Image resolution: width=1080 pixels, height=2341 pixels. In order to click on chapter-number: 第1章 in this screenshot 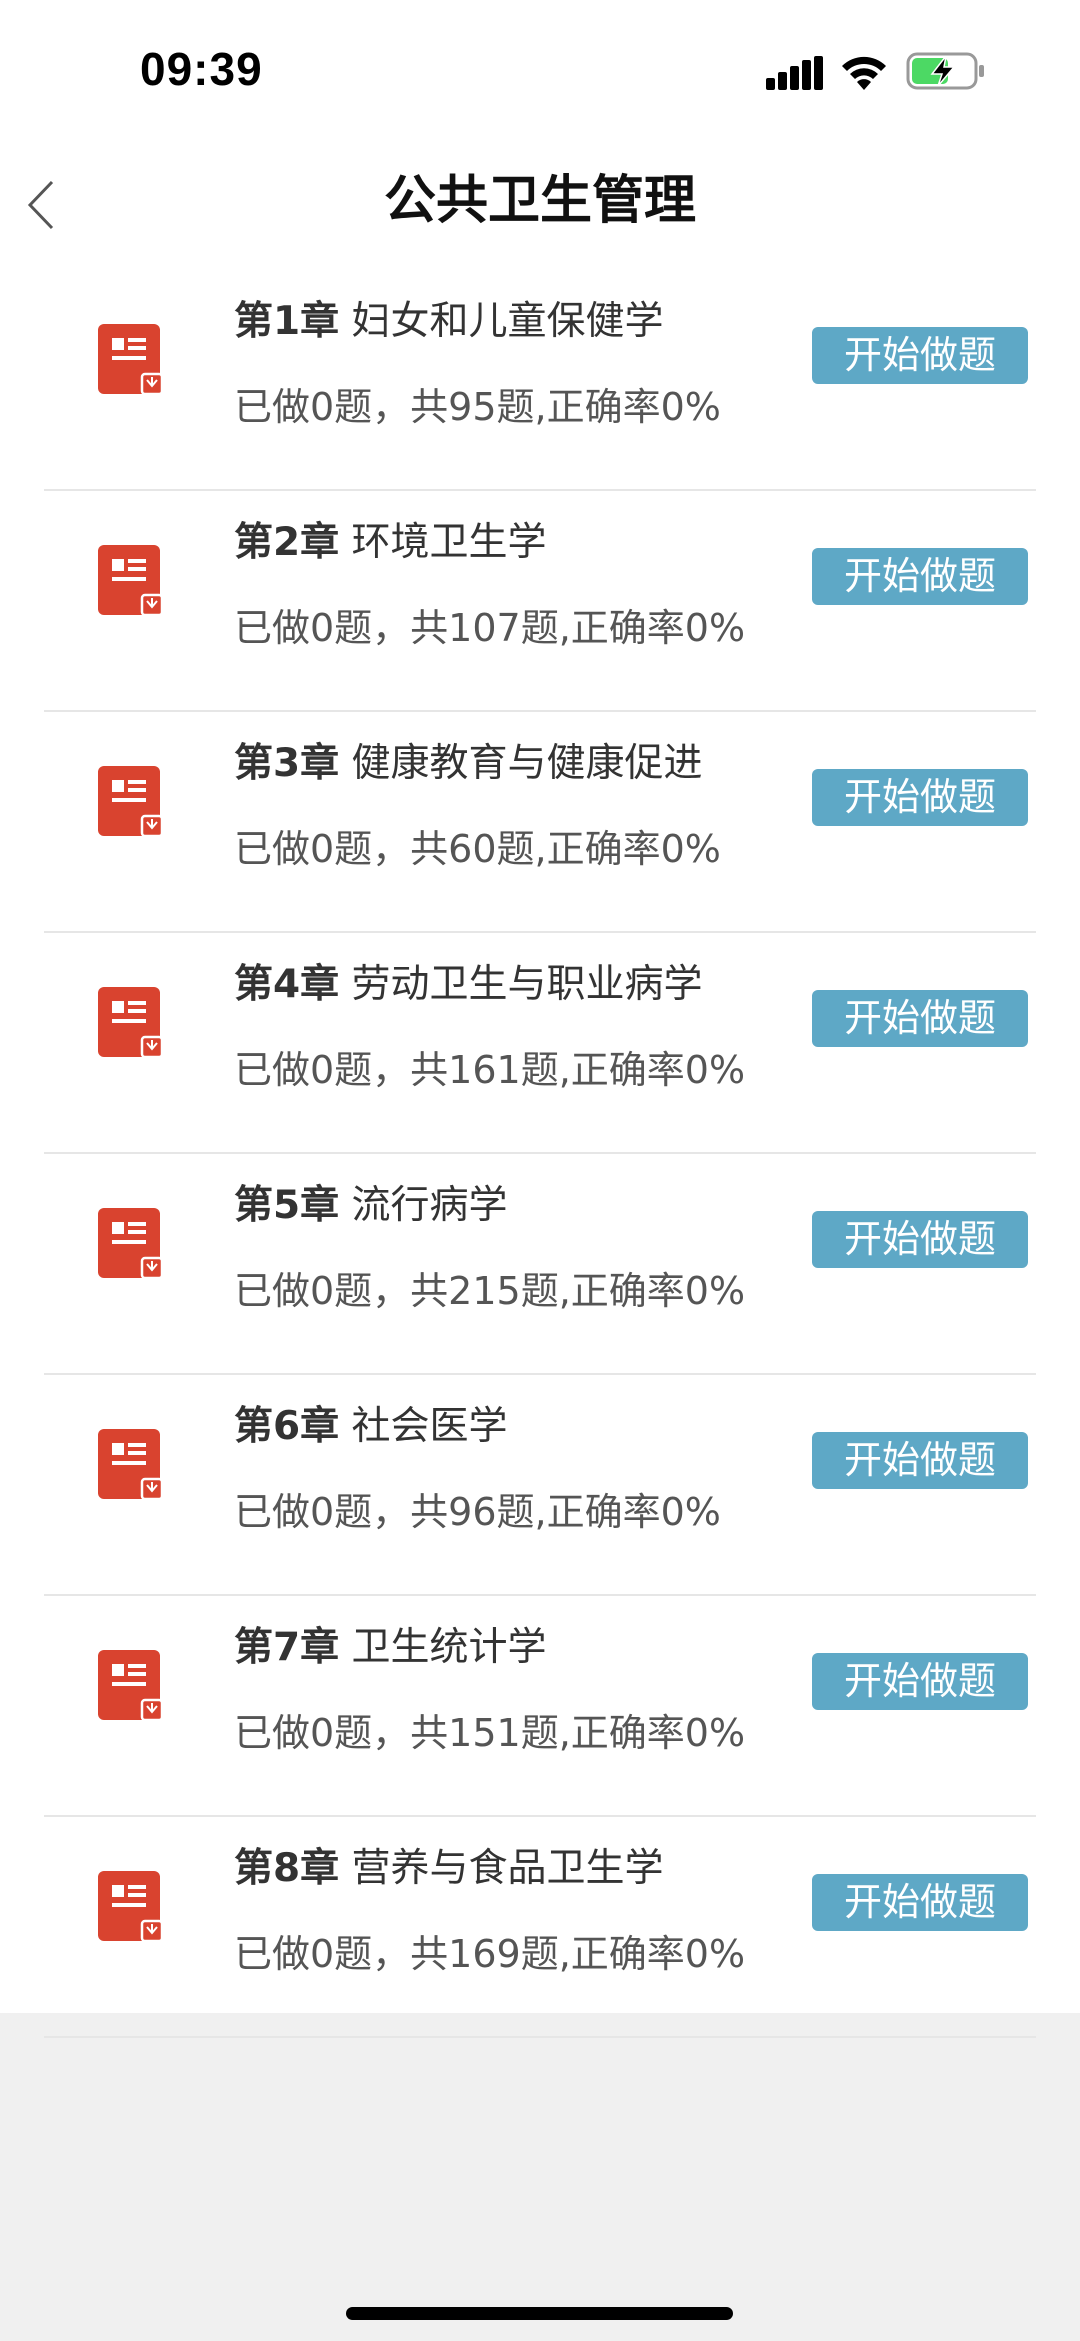, I will do `click(287, 321)`.